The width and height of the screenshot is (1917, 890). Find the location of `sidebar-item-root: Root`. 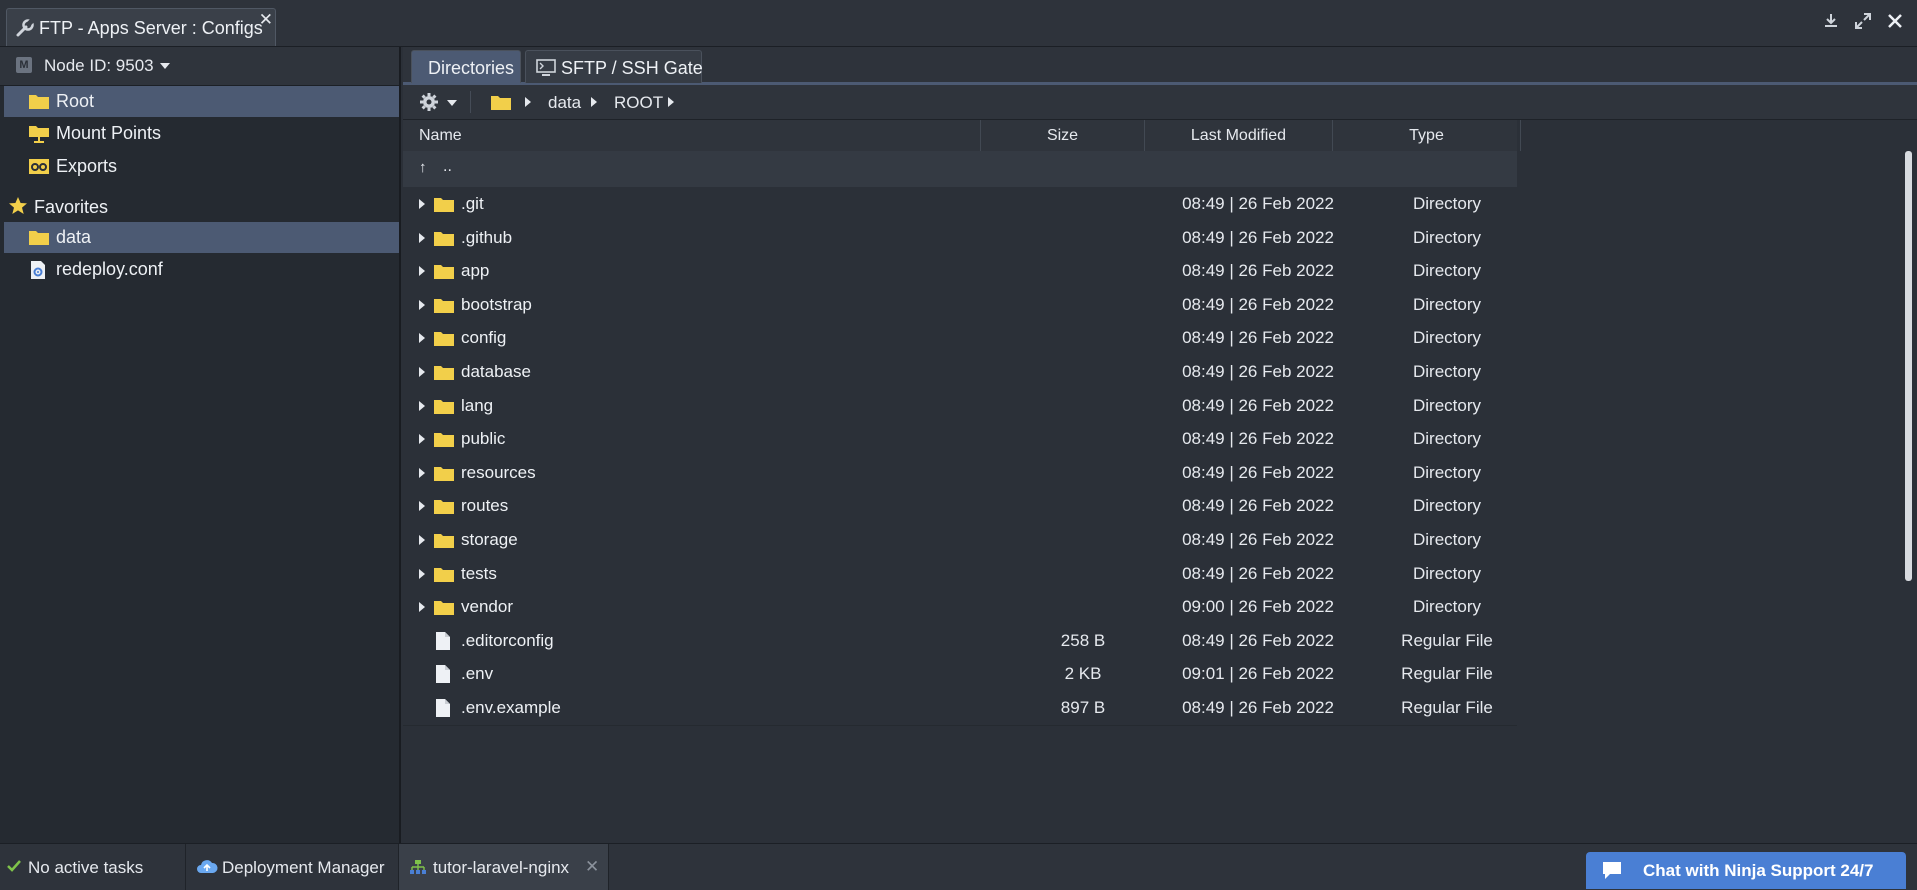

sidebar-item-root: Root is located at coordinates (201, 101).